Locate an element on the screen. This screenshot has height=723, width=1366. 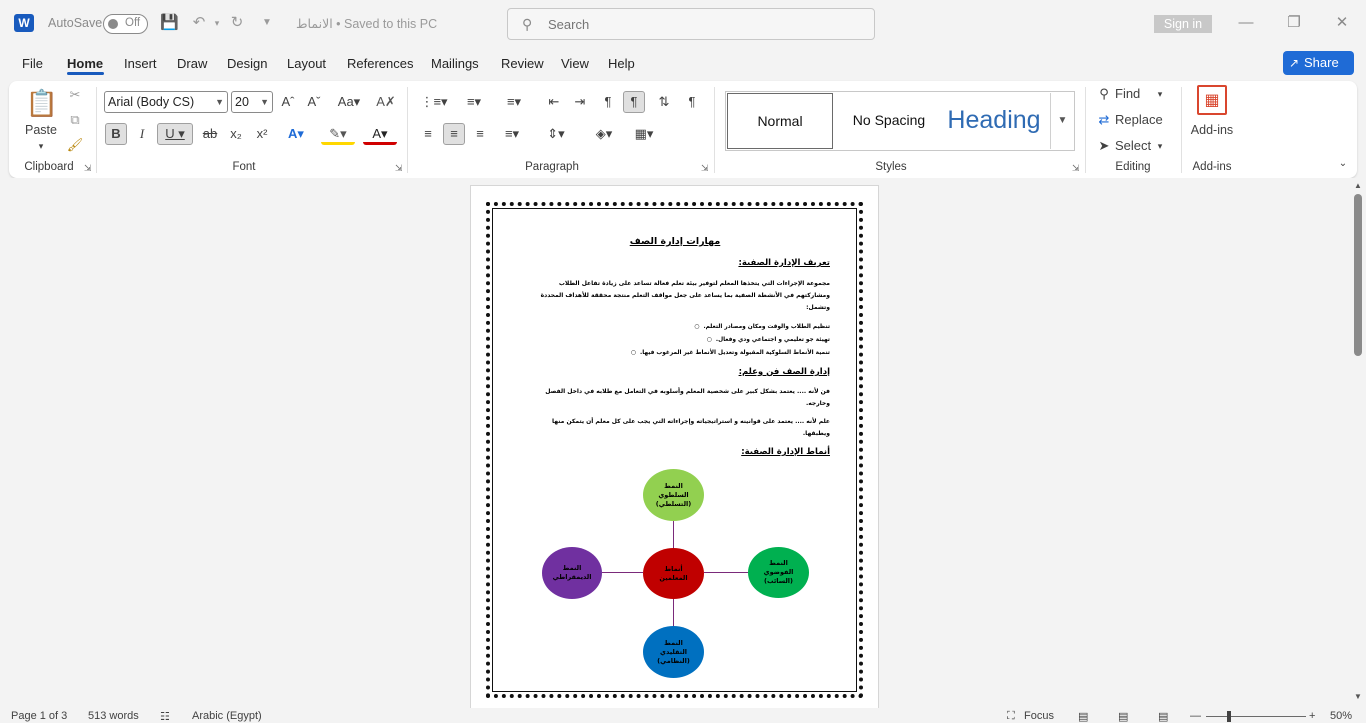
zoom-level: 50% is located at coordinates (1341, 716).